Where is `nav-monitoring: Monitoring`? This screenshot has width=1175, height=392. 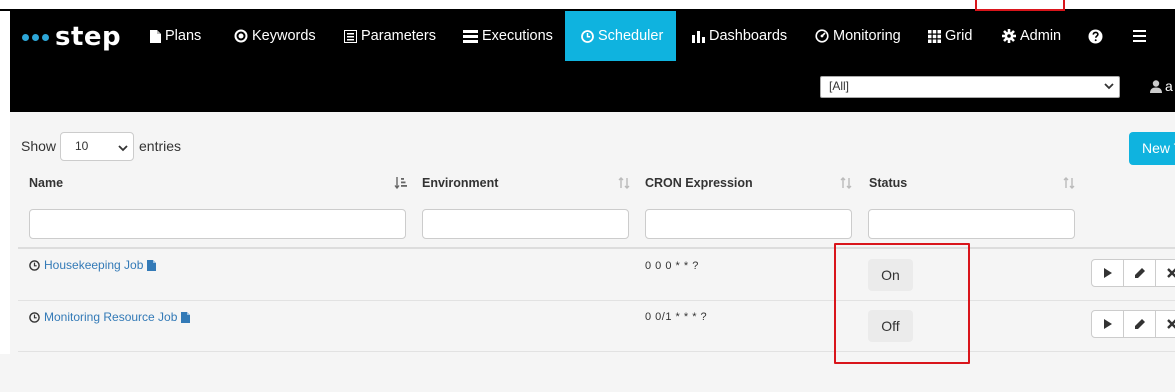 nav-monitoring: Monitoring is located at coordinates (858, 36).